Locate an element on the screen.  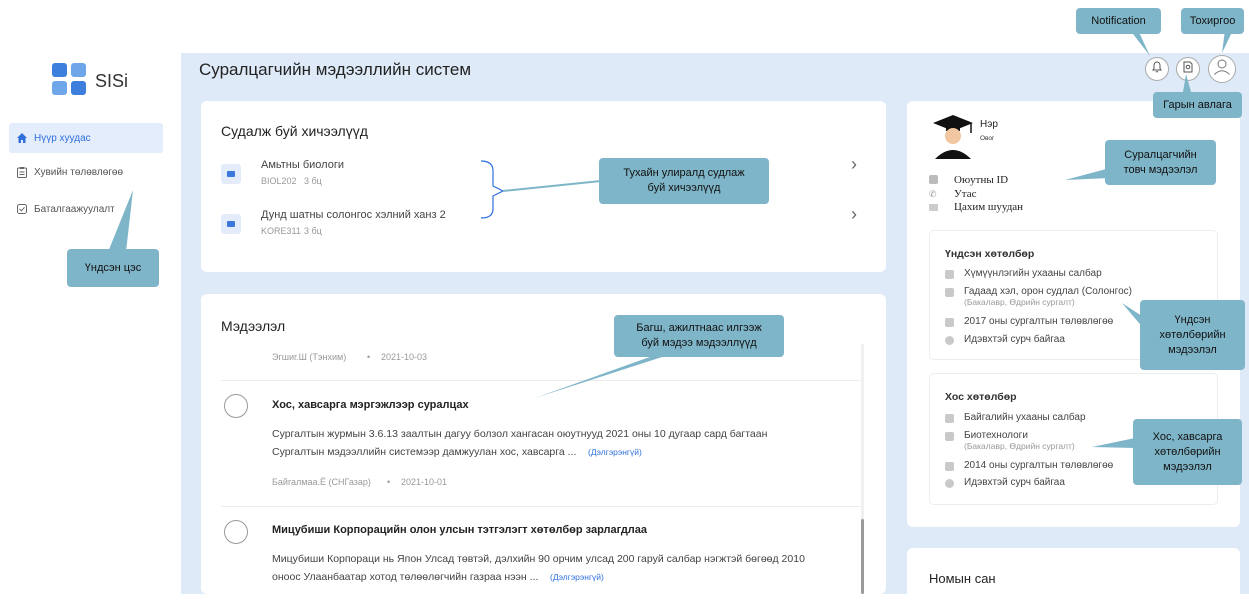
callout-line: буй хичээлүүд is located at coordinates (684, 188).